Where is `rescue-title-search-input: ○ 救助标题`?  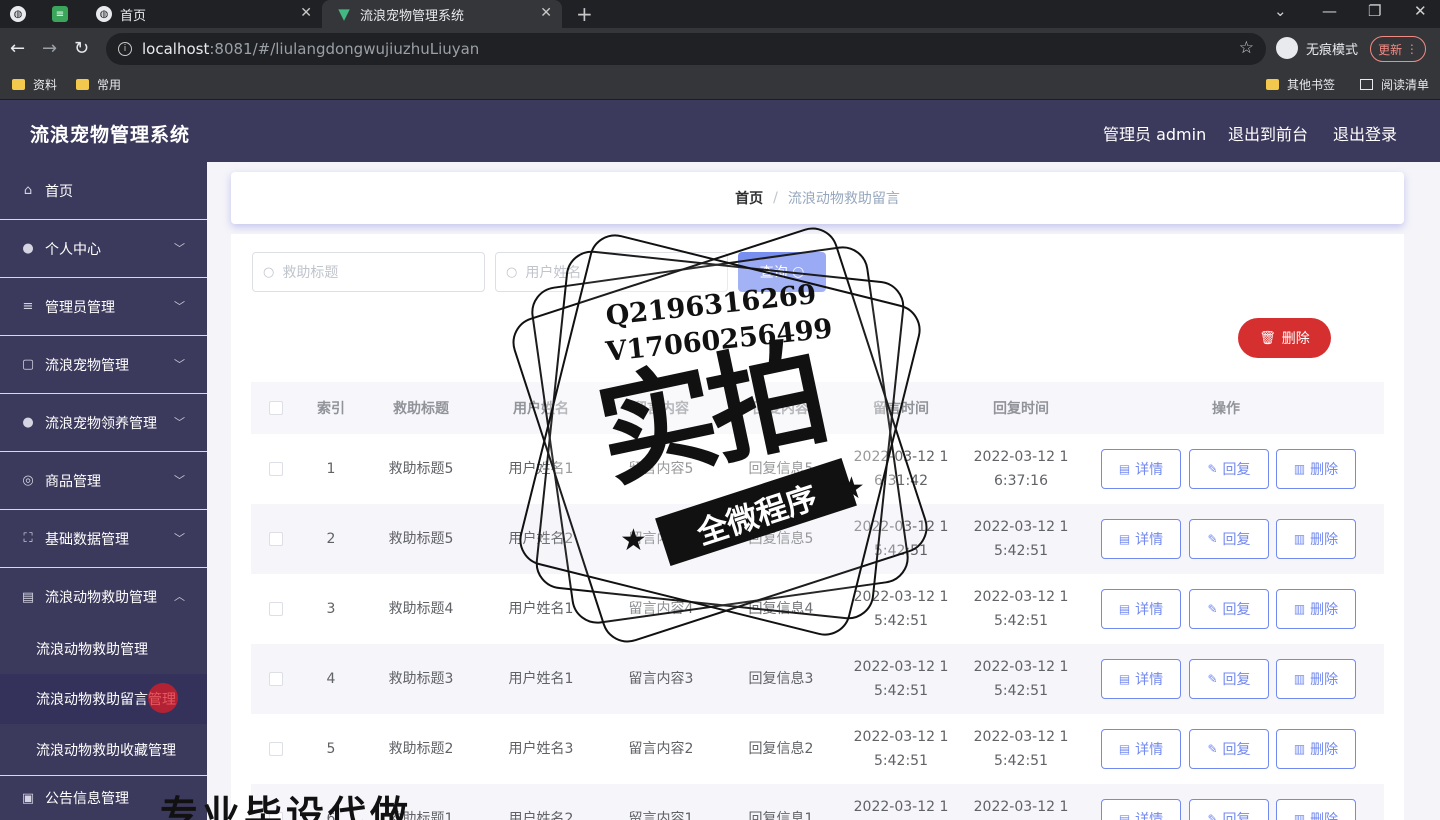
rescue-title-search-input: ○ 救助标题 is located at coordinates (368, 272).